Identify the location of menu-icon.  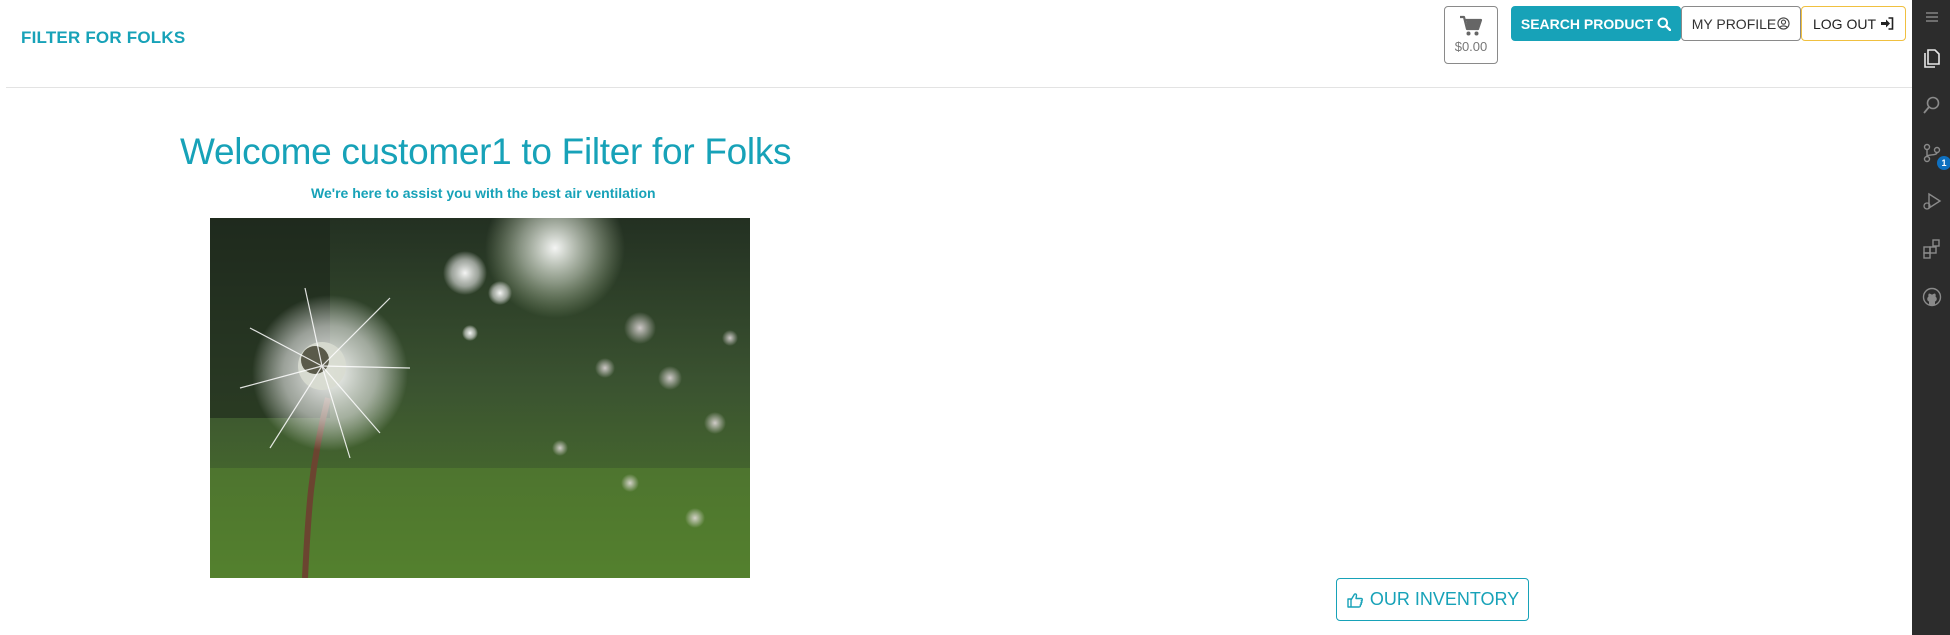
(1932, 17).